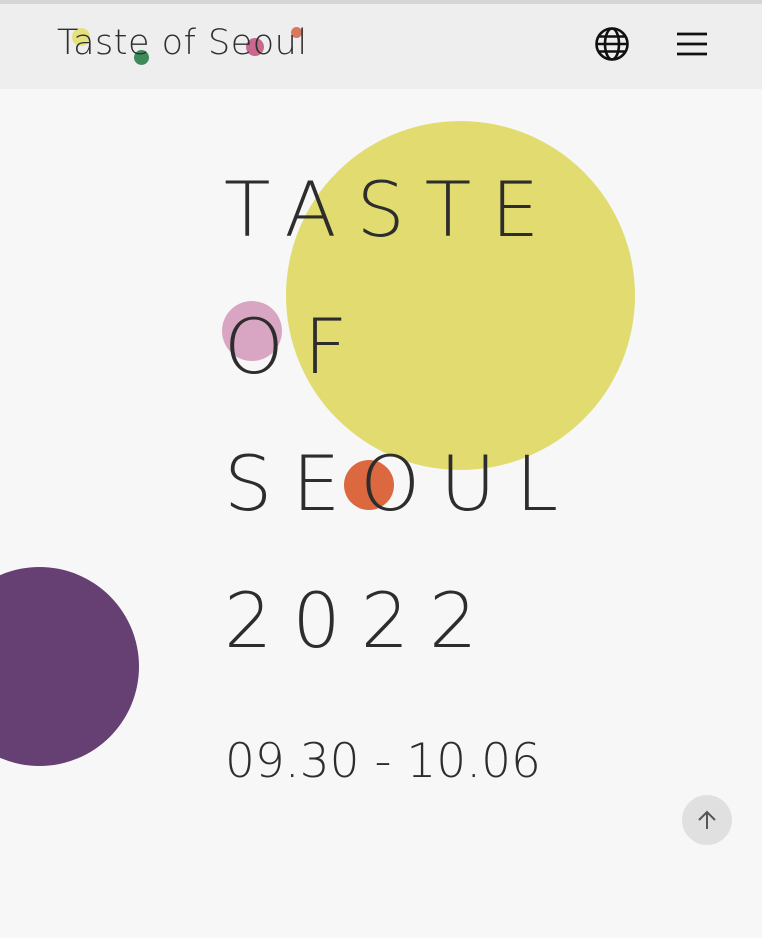 The height and width of the screenshot is (938, 762). I want to click on hamburger-menu-icon, so click(692, 44).